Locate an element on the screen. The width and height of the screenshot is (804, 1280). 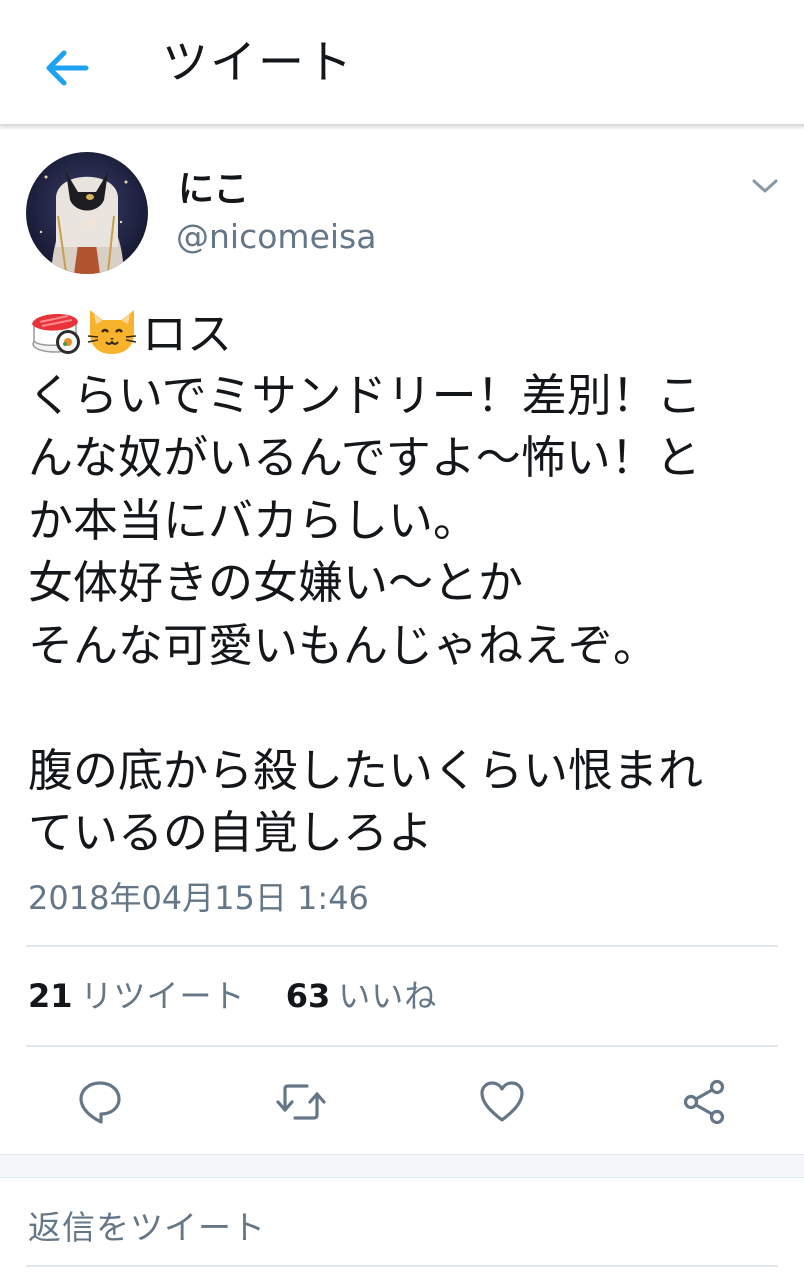
like-button is located at coordinates (502, 1102).